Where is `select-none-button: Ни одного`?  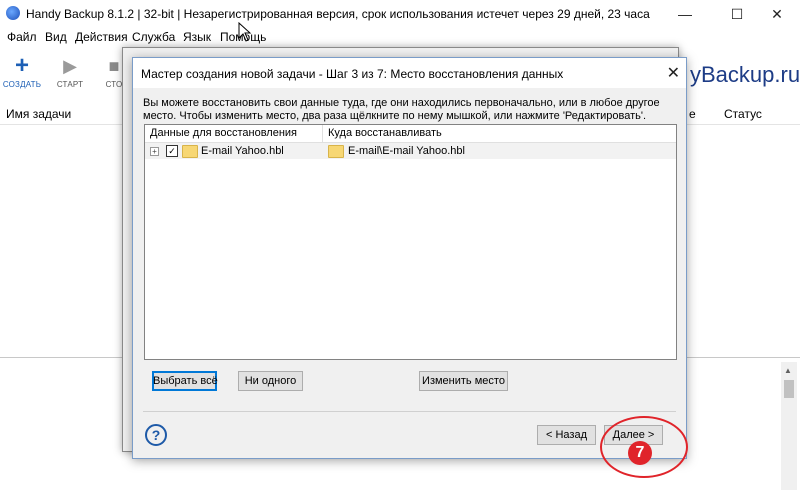 select-none-button: Ни одного is located at coordinates (270, 381).